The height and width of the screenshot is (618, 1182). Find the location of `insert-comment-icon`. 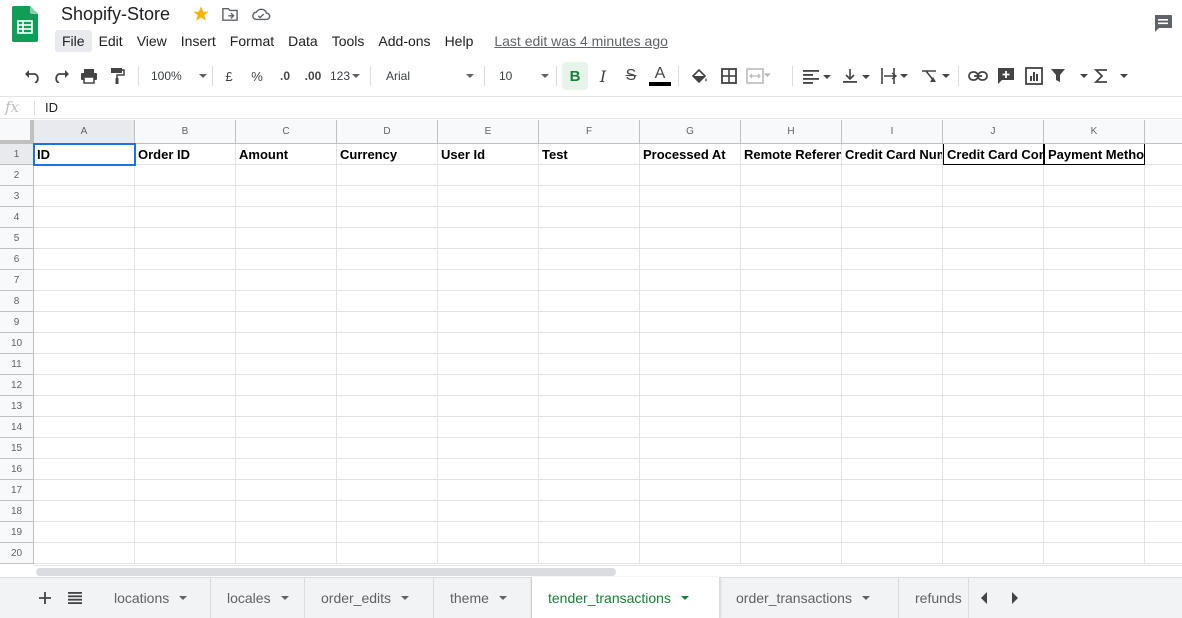

insert-comment-icon is located at coordinates (1006, 76).